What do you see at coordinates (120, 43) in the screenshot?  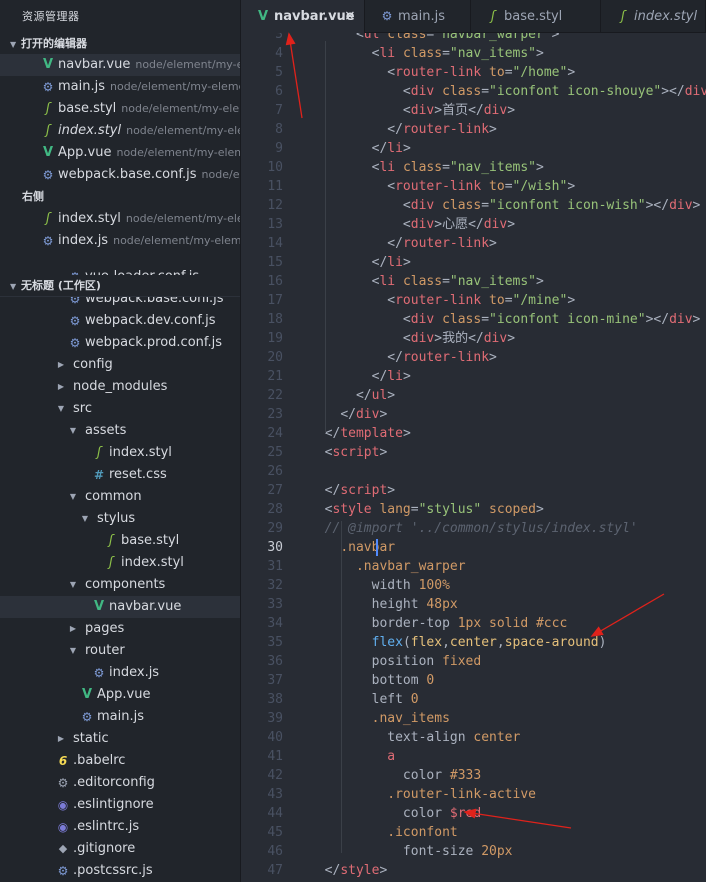 I see `open-editors-header: ▼ 打开的编辑器` at bounding box center [120, 43].